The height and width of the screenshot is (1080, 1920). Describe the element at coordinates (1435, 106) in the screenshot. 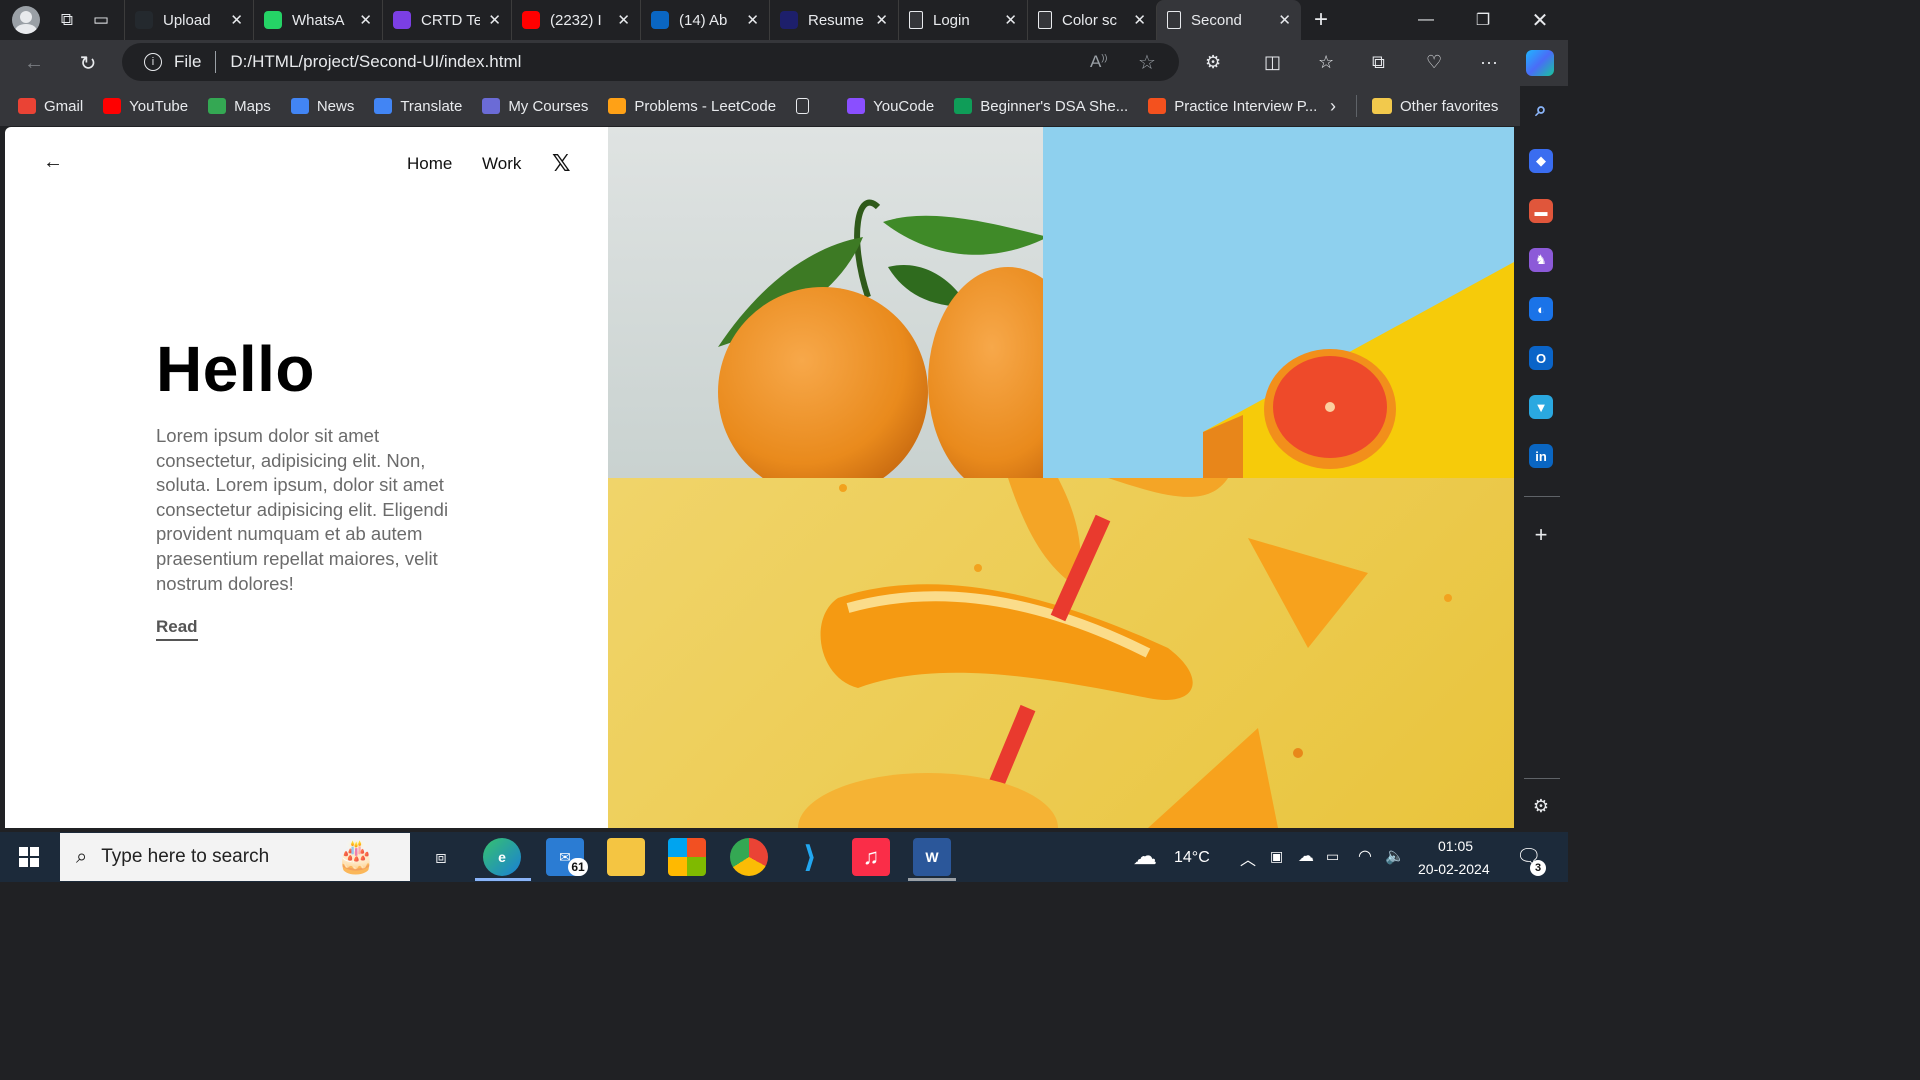

I see `other-favorites: Other favorites` at that location.